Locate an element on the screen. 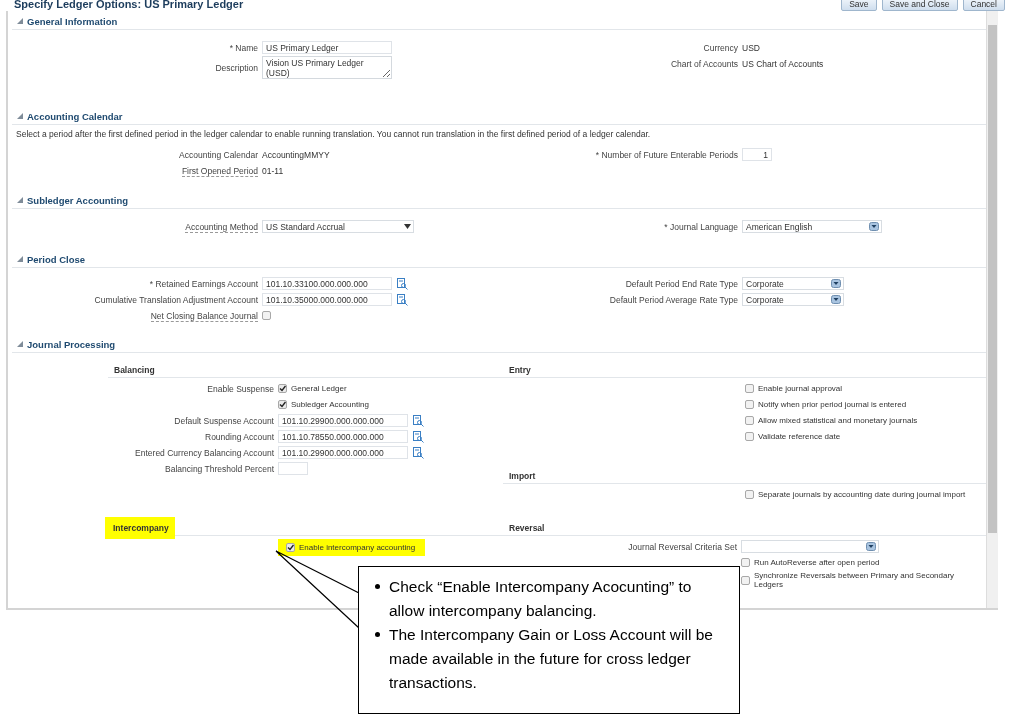  page-title: Specify Ledger Options: US Primary Ledger is located at coordinates (129, 5).